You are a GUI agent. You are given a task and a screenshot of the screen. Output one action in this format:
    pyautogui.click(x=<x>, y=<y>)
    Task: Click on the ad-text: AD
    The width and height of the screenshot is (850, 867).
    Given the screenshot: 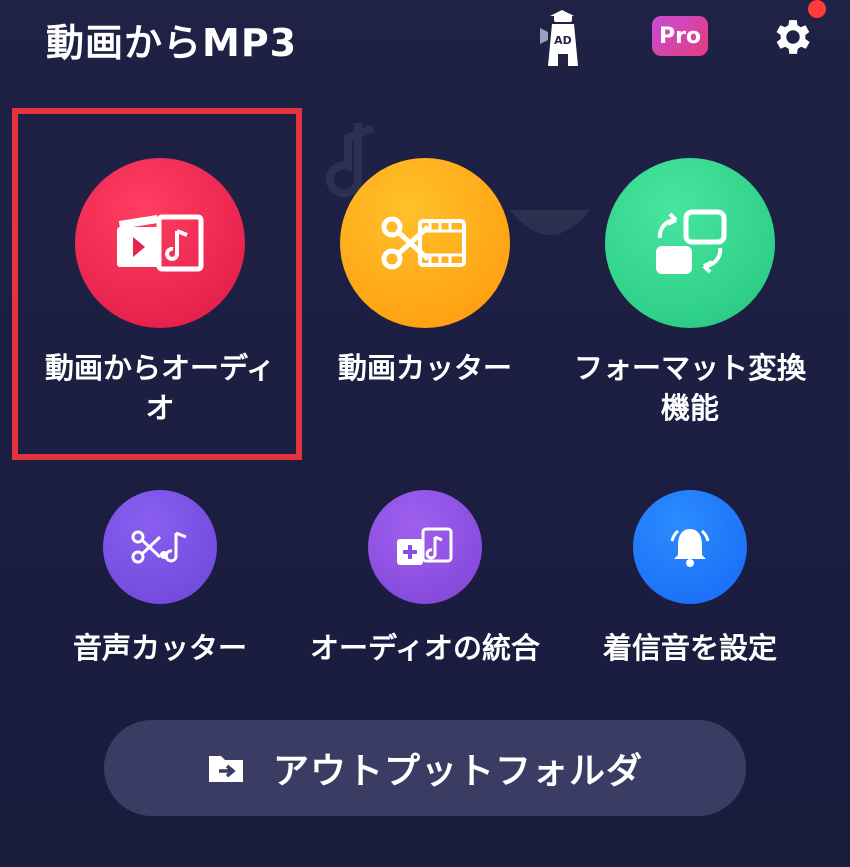 What is the action you would take?
    pyautogui.click(x=563, y=40)
    